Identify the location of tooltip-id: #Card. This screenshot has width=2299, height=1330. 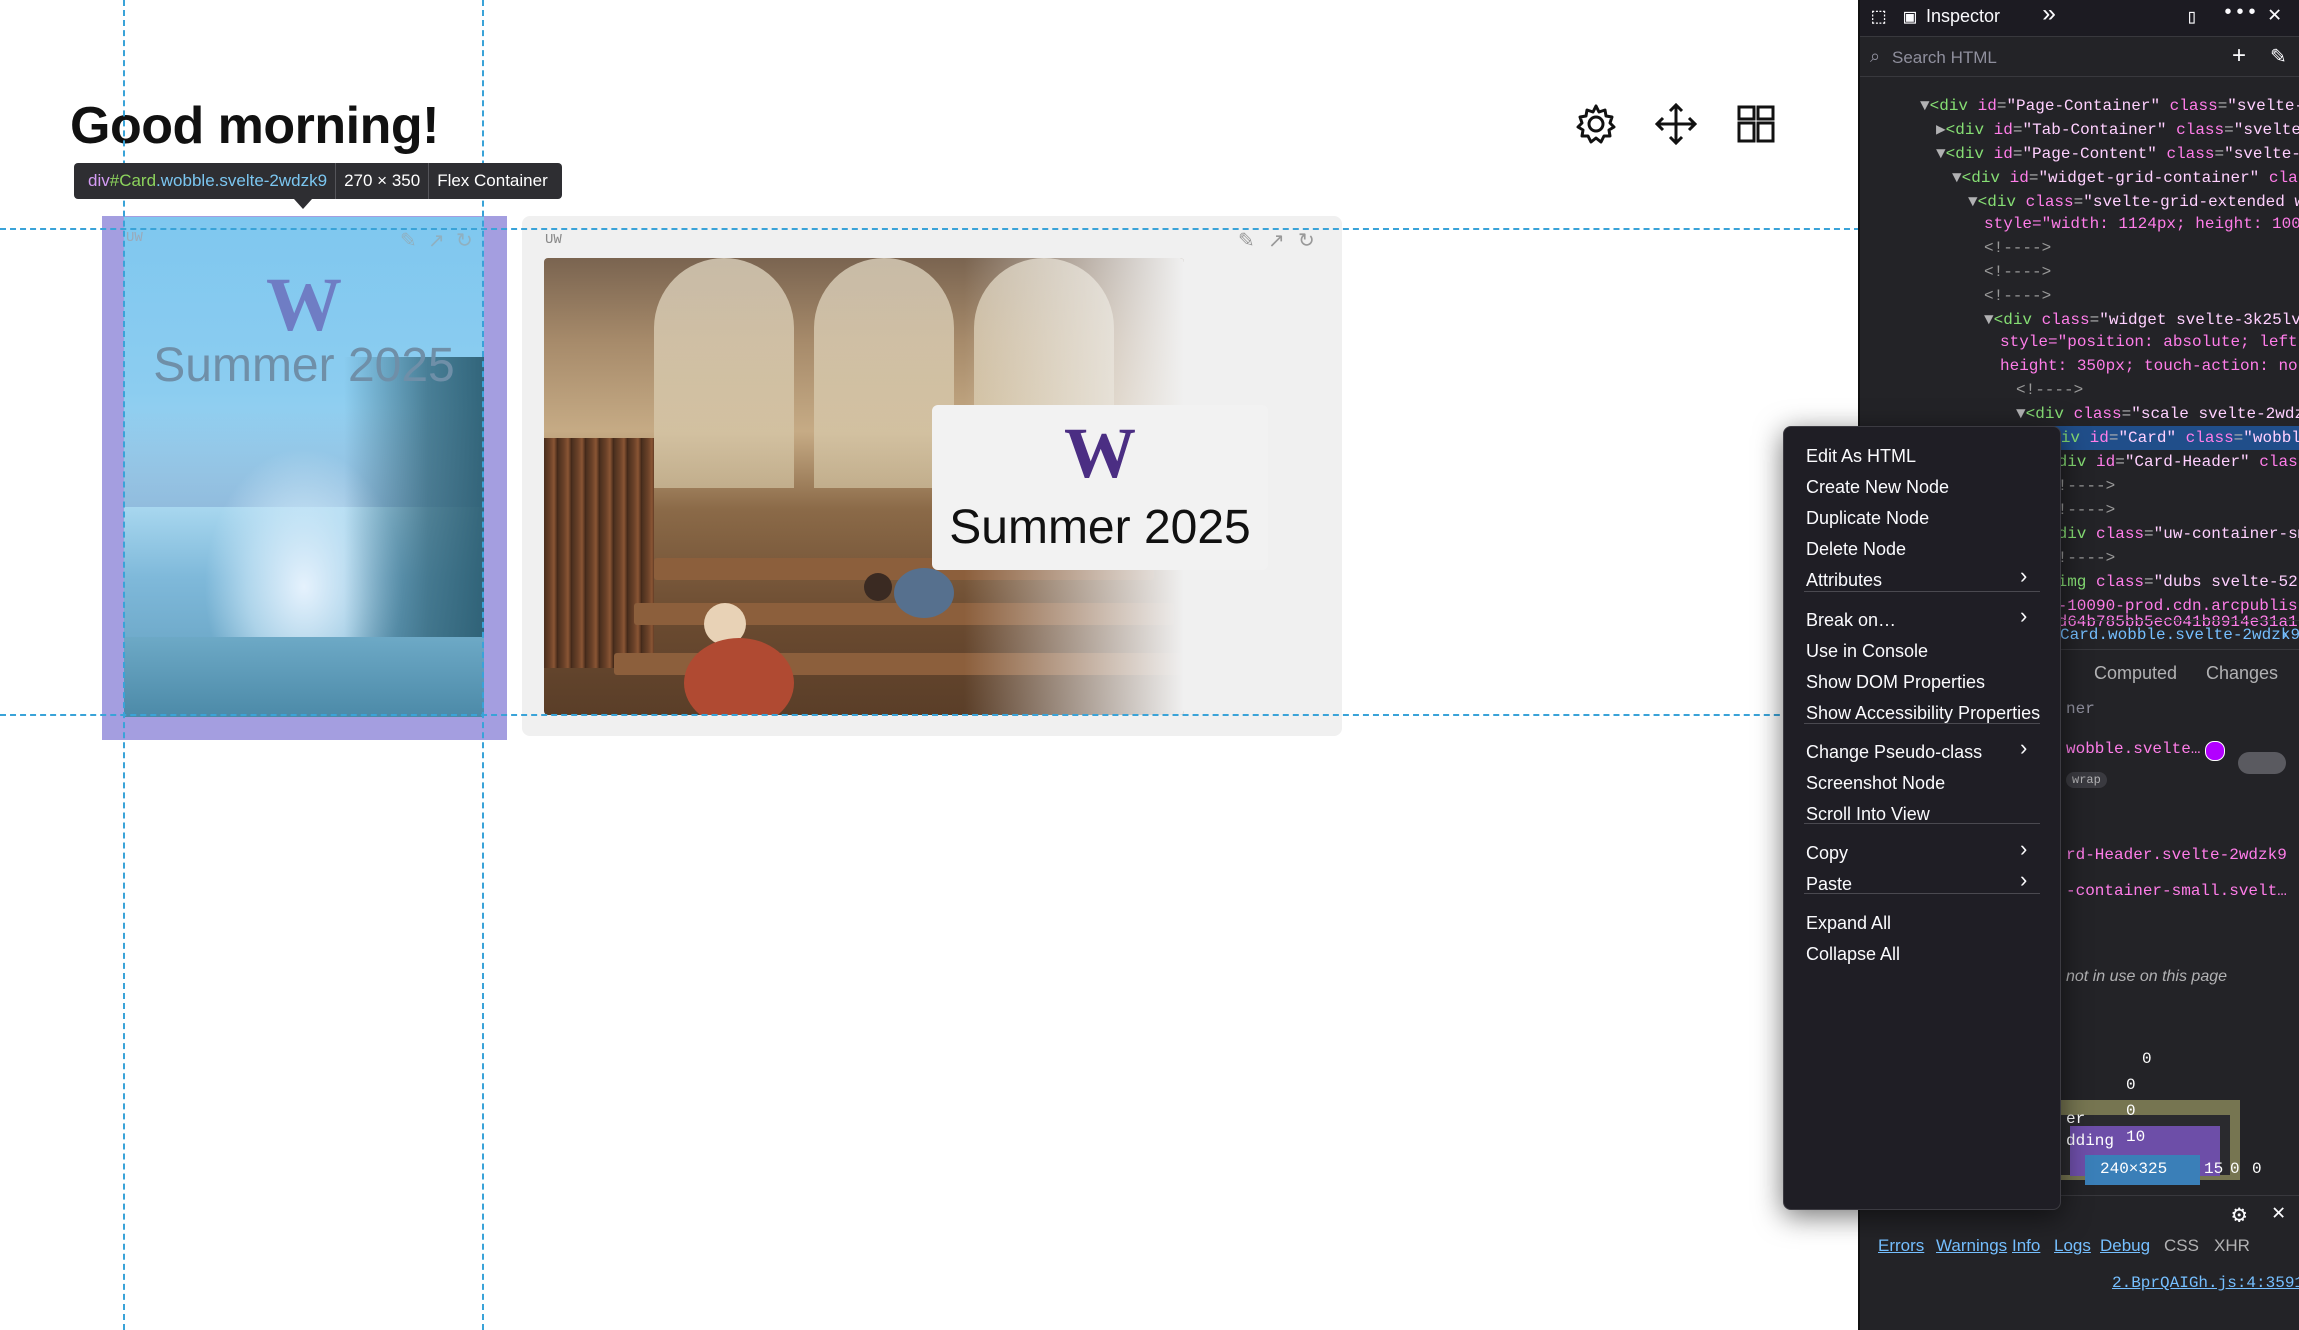
(133, 180).